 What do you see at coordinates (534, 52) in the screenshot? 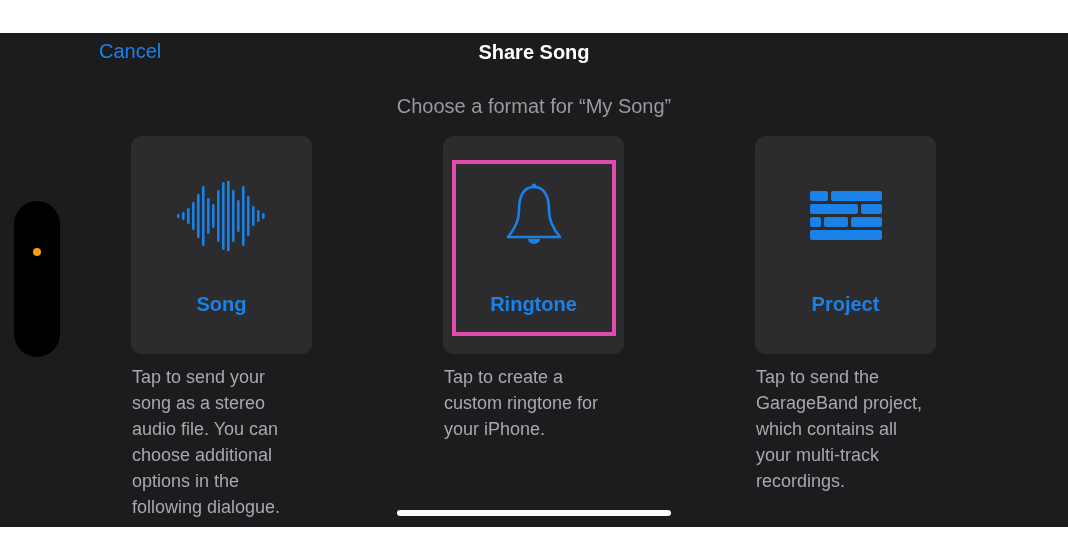
I see `screen-title: Share Song` at bounding box center [534, 52].